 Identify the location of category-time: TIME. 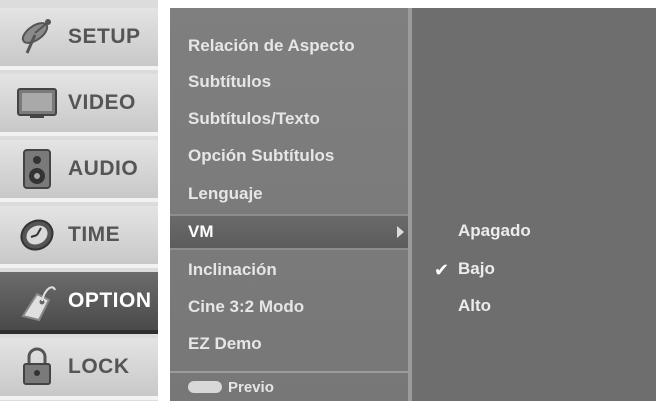
(79, 237).